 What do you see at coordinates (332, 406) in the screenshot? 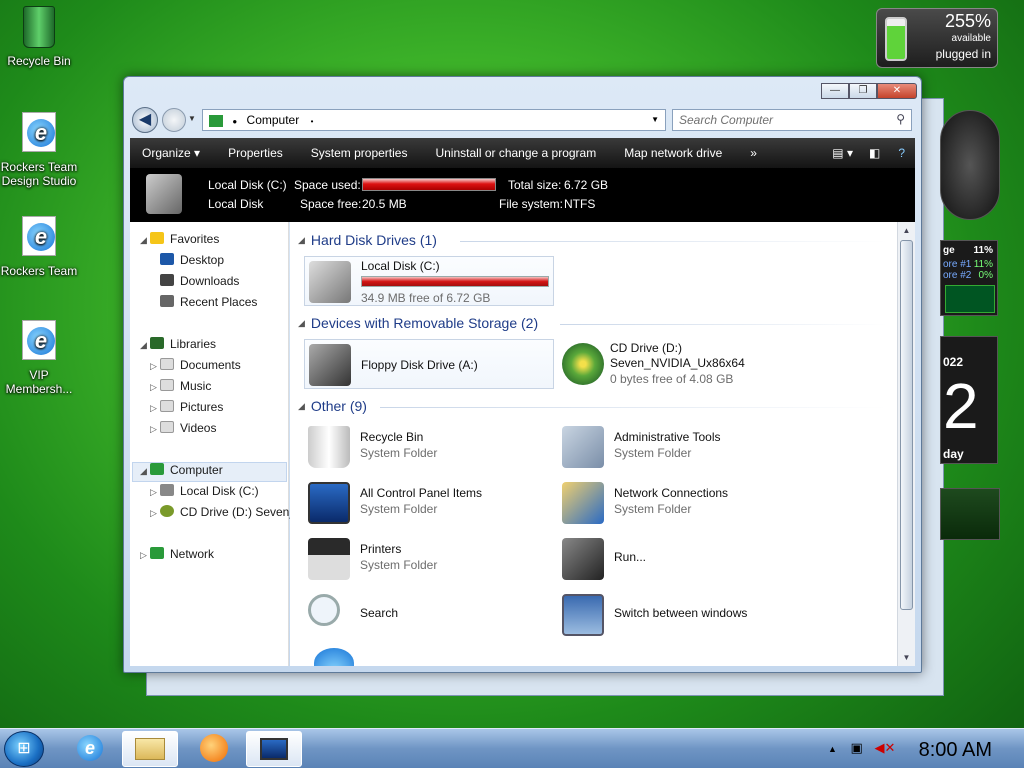
I see `group-other: ◢ Other (9)` at bounding box center [332, 406].